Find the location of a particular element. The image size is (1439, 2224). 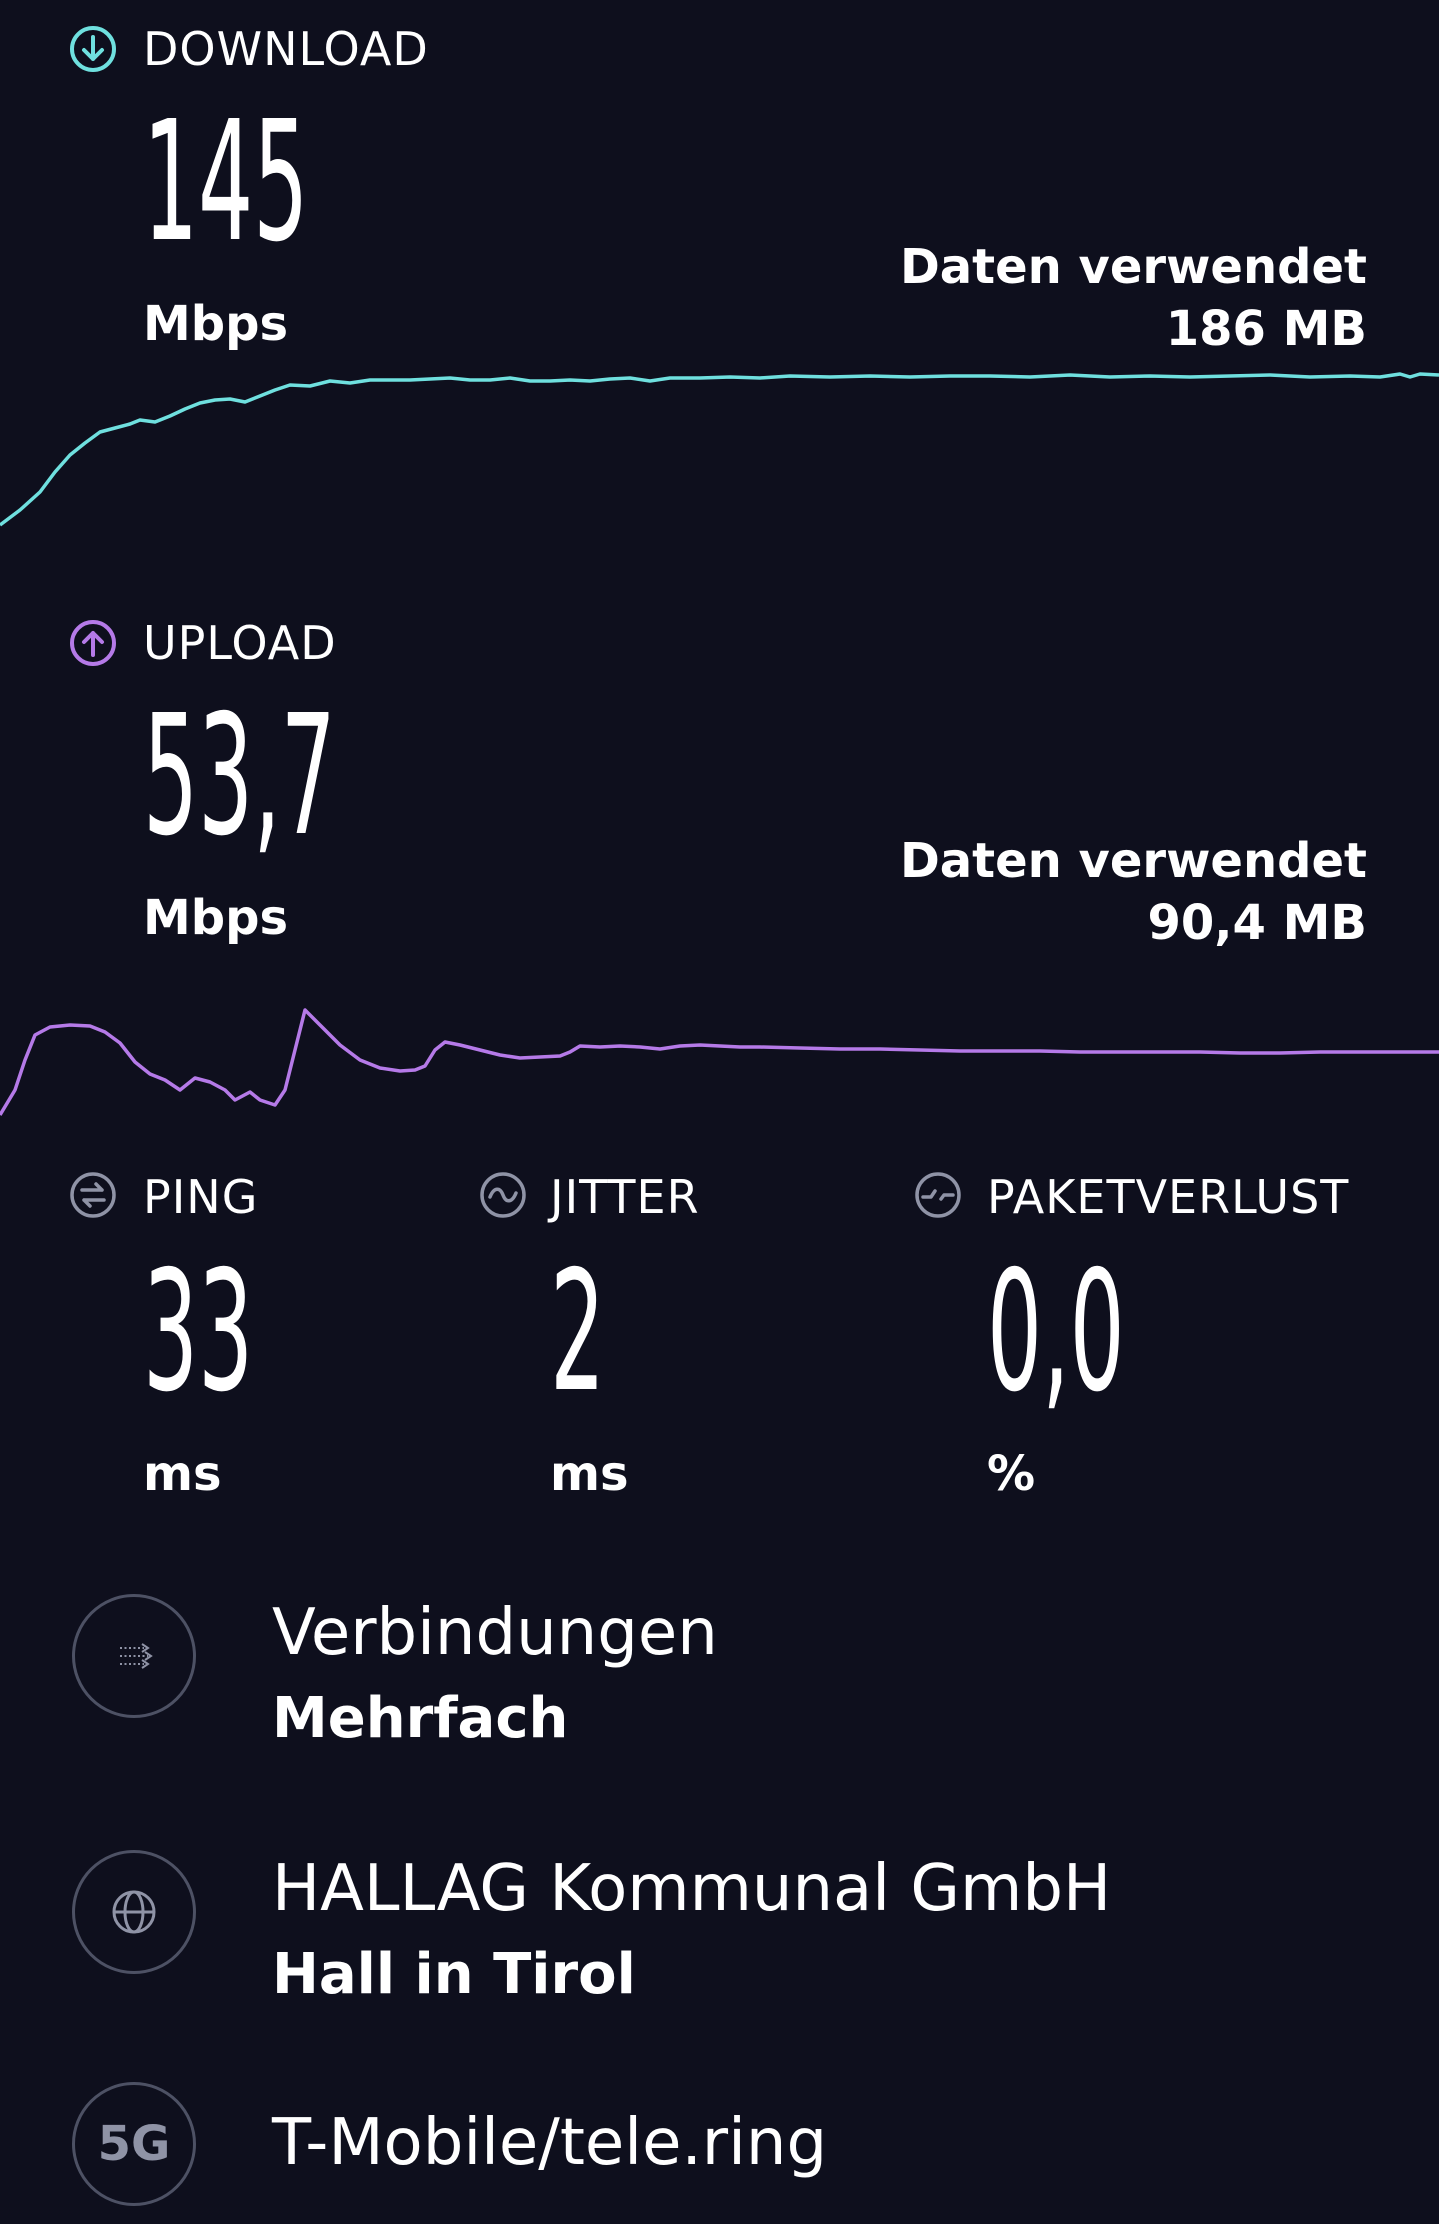

connections-title: Verbindungen is located at coordinates (495, 1633).